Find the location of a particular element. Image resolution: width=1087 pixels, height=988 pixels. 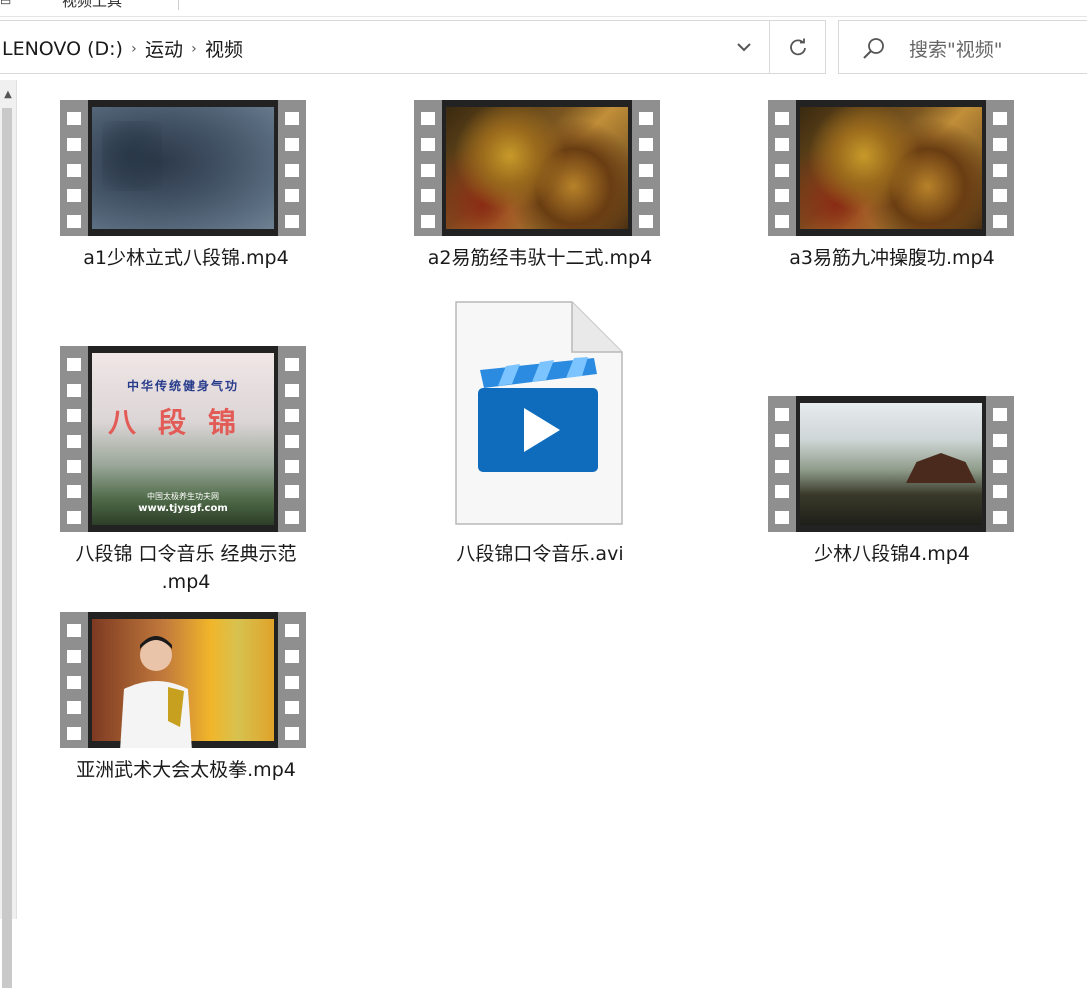

breadcrumb-videos: 视频 is located at coordinates (224, 48).